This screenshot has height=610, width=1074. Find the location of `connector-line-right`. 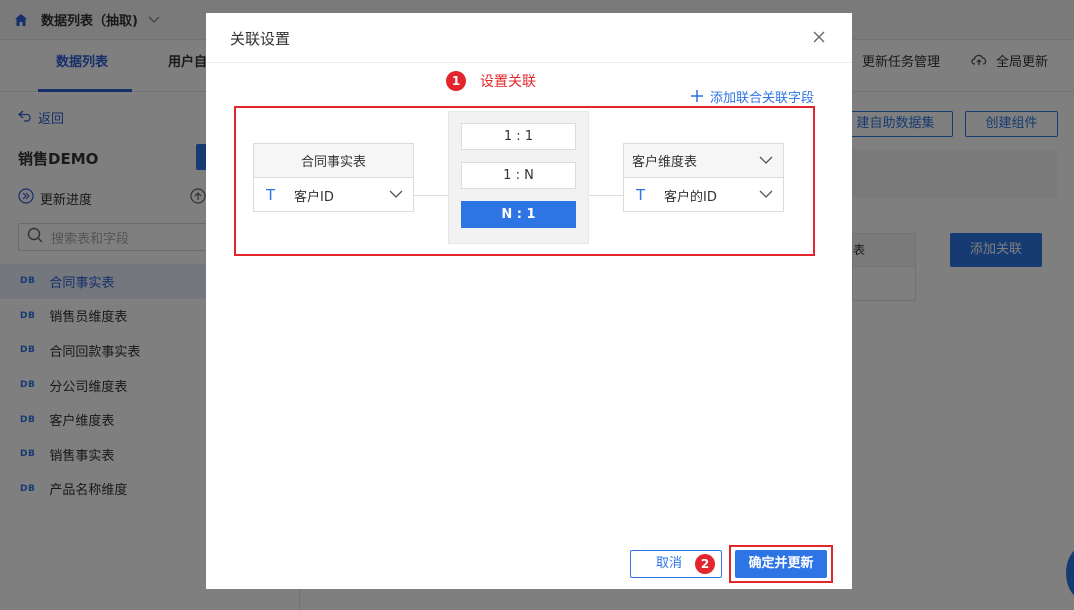

connector-line-right is located at coordinates (606, 195).